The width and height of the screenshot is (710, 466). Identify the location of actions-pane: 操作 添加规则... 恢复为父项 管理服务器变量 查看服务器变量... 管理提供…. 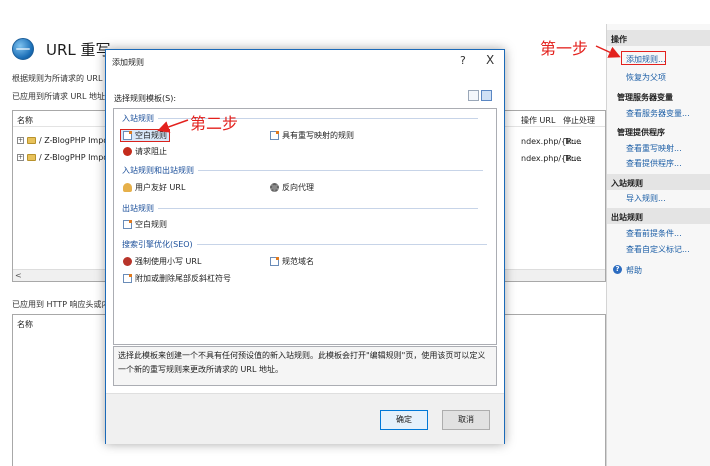
(658, 245).